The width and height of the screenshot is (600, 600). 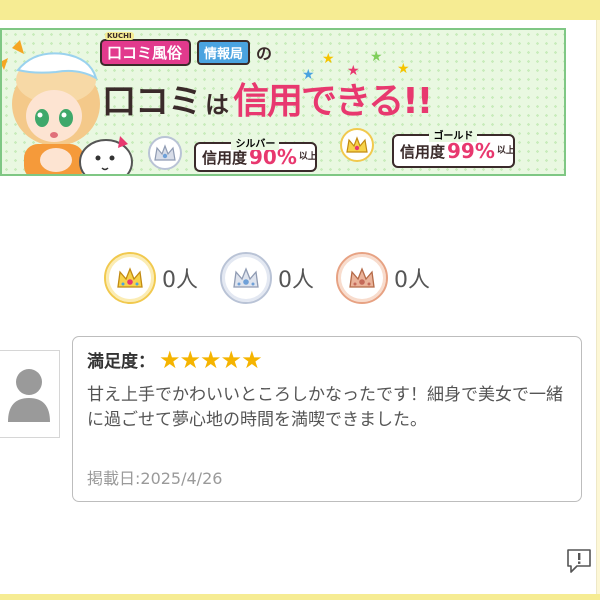 What do you see at coordinates (224, 52) in the screenshot?
I see `logo-subtitle: 情報局` at bounding box center [224, 52].